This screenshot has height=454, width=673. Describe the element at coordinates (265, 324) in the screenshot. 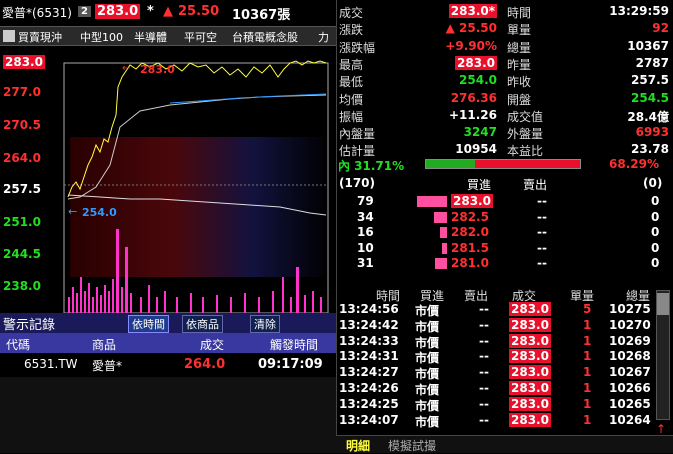

I see `clear-button: 清除` at that location.